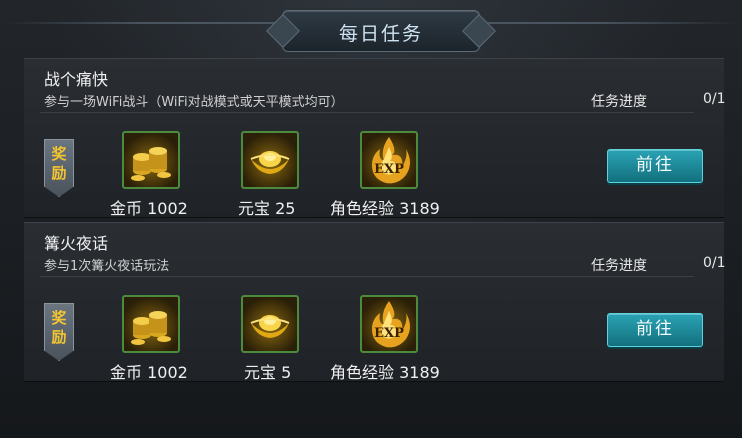 The height and width of the screenshot is (438, 742). I want to click on page-title: 每日任务, so click(380, 34).